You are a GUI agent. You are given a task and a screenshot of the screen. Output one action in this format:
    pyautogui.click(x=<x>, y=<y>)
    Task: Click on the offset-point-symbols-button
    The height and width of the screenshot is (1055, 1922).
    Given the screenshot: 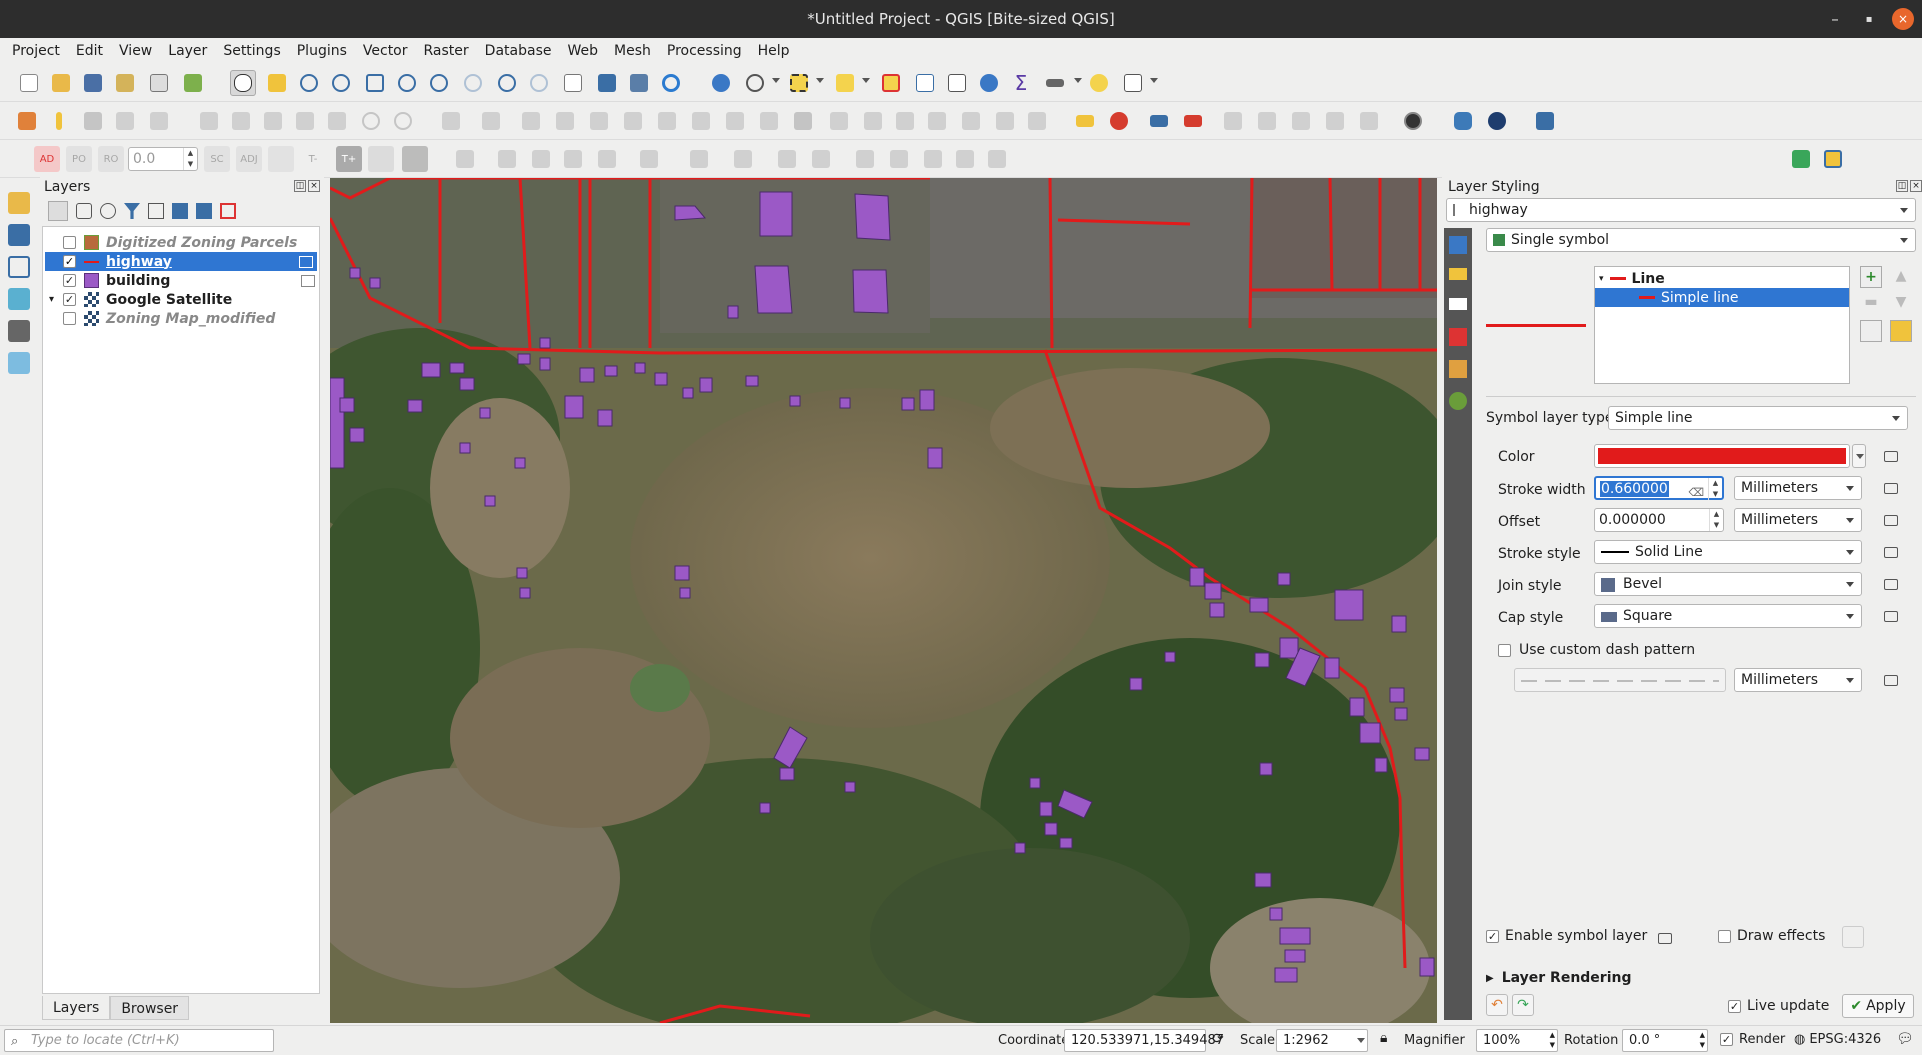 What is the action you would take?
    pyautogui.click(x=1037, y=121)
    